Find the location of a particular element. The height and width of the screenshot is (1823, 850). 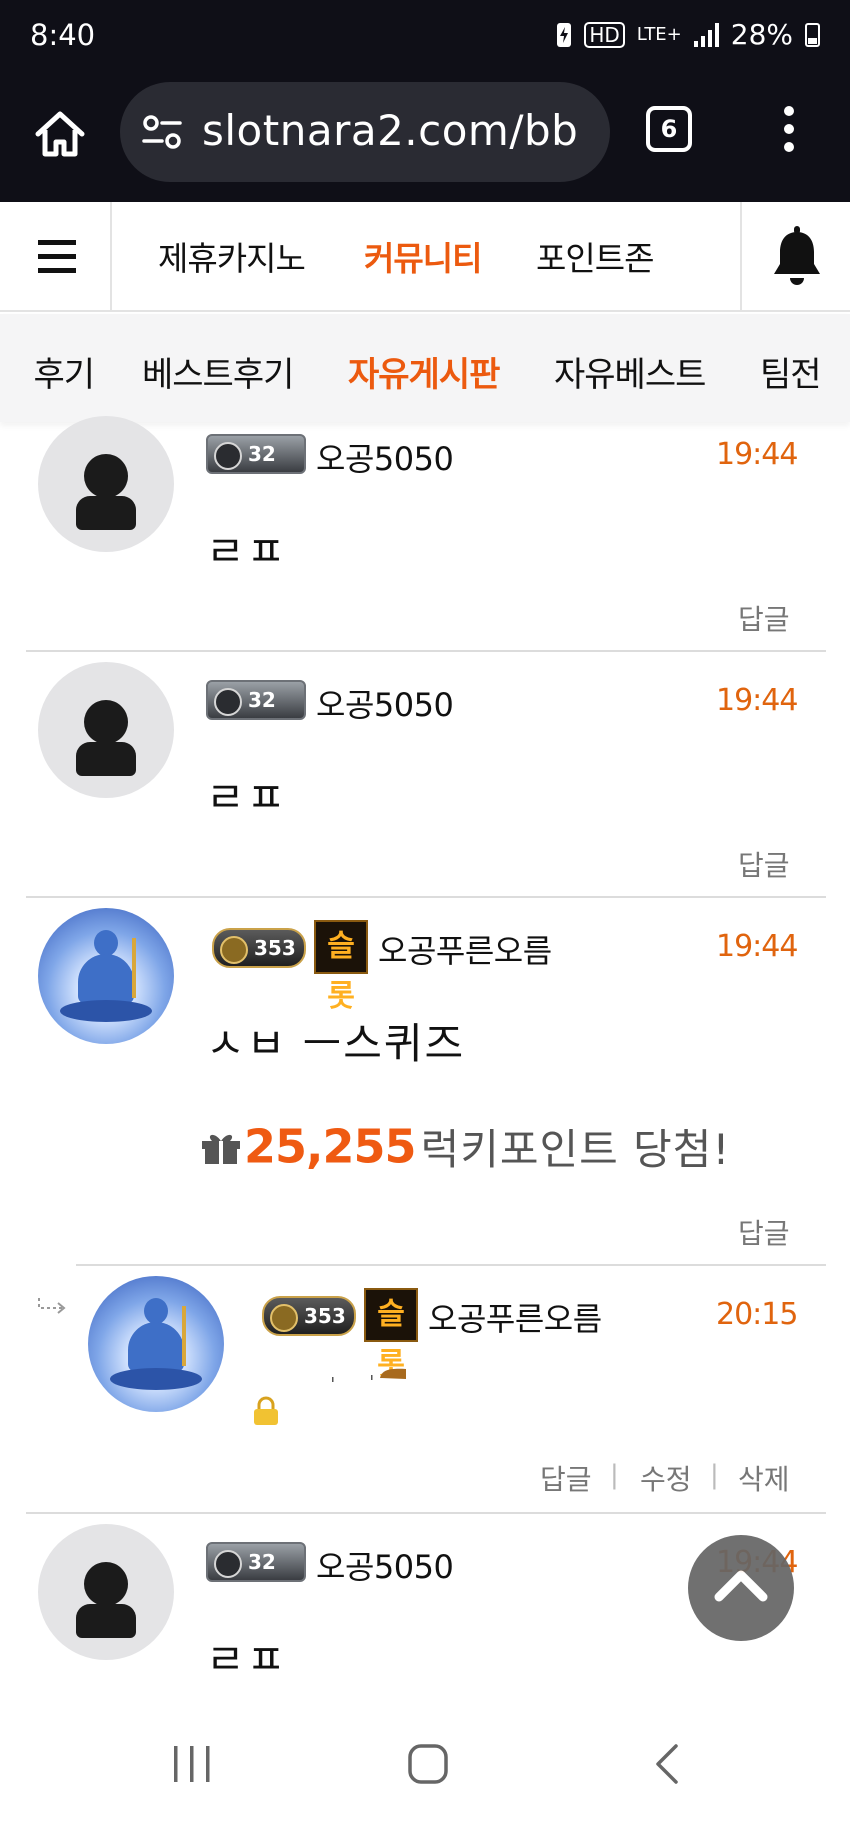

tune-icon is located at coordinates (162, 132).